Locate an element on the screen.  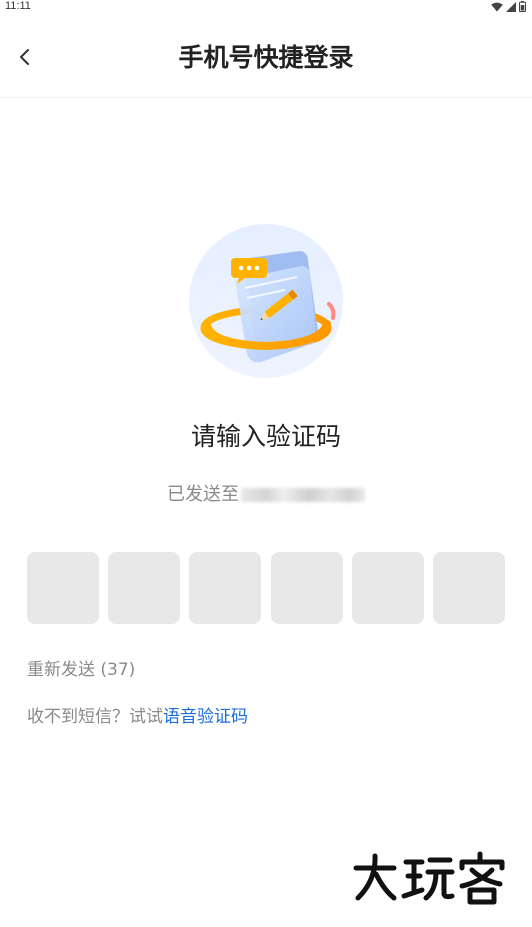
resend-countdown: 重新发送 (37) is located at coordinates (81, 670).